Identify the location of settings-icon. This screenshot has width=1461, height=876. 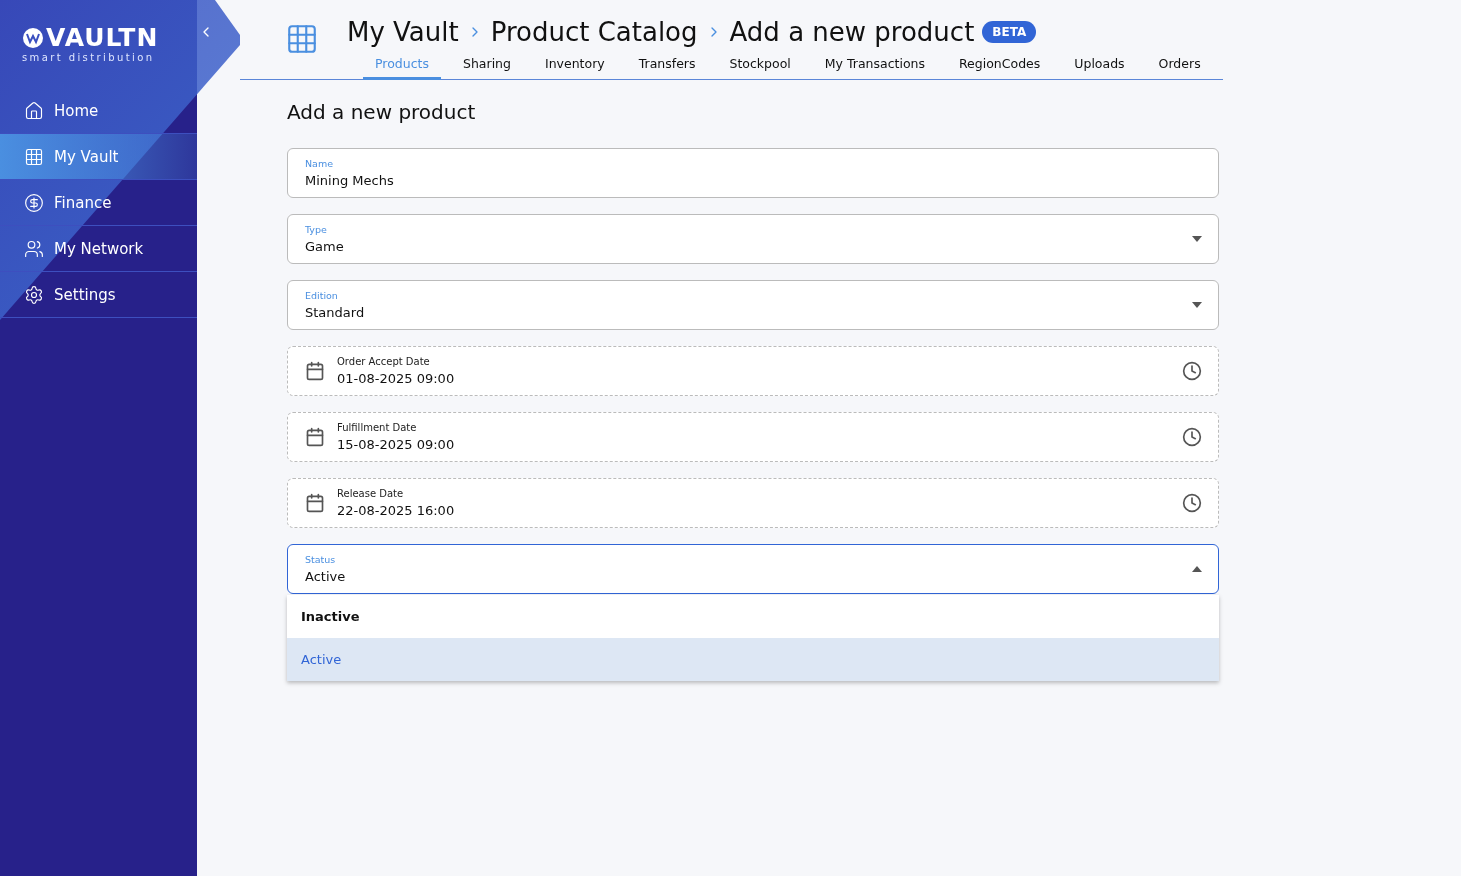
(34, 294).